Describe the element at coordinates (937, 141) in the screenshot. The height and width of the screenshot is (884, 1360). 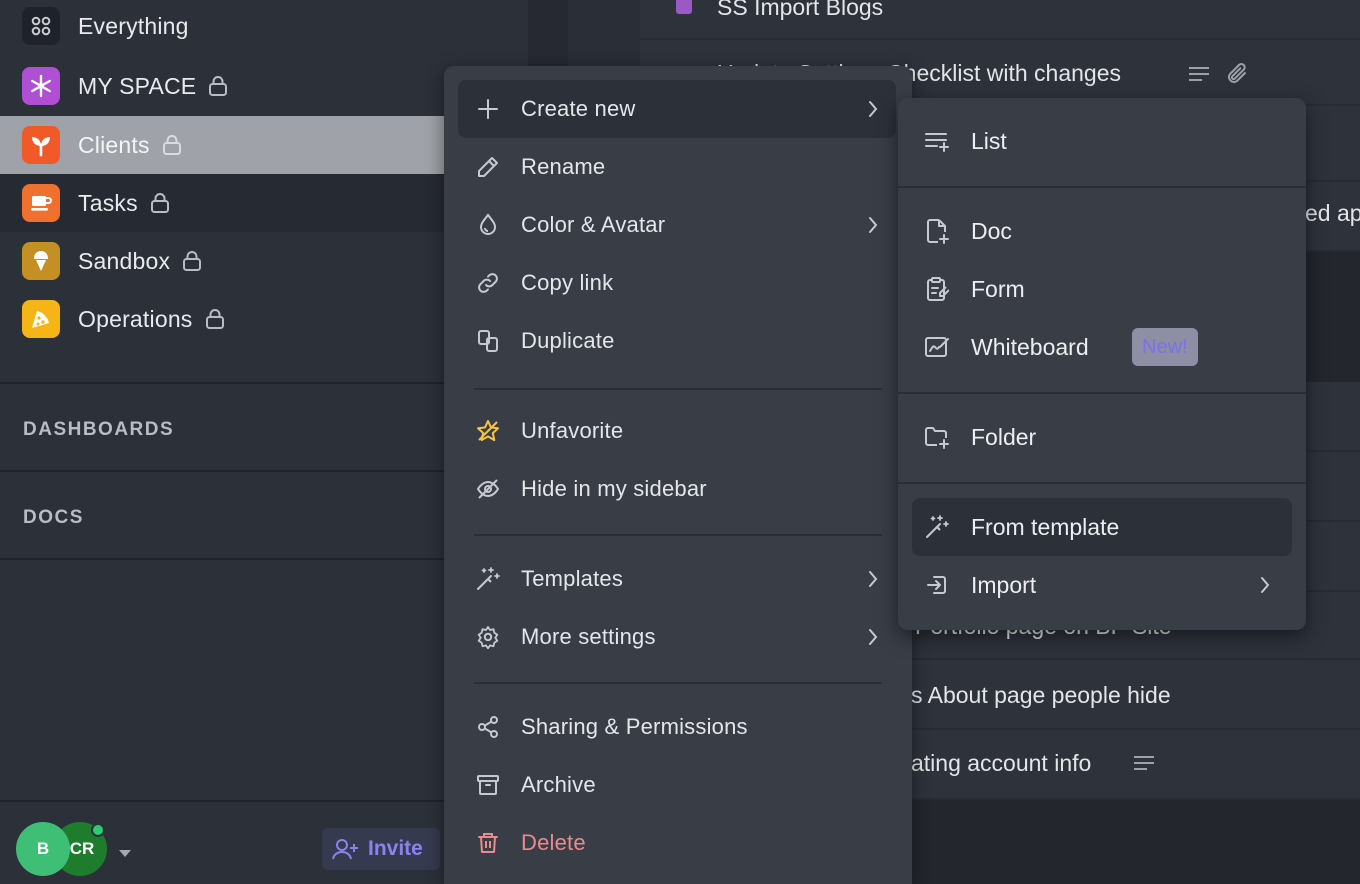
I see `list-add-icon` at that location.